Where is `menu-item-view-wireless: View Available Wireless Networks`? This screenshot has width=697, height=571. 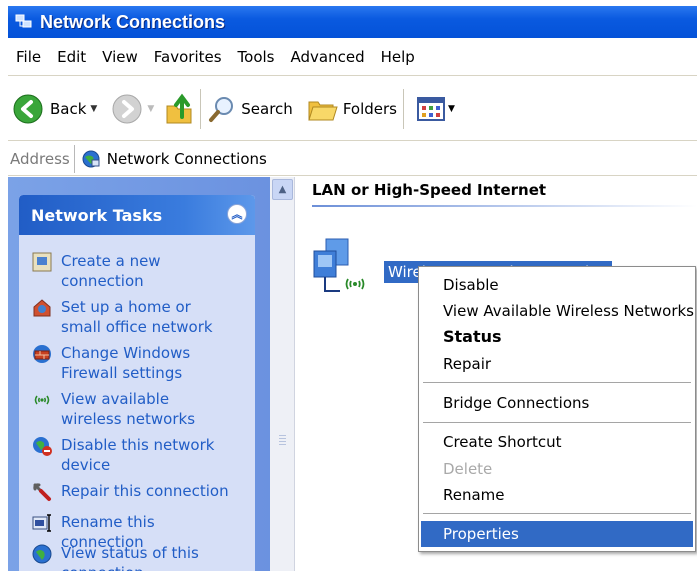
menu-item-view-wireless: View Available Wireless Networks is located at coordinates (568, 311).